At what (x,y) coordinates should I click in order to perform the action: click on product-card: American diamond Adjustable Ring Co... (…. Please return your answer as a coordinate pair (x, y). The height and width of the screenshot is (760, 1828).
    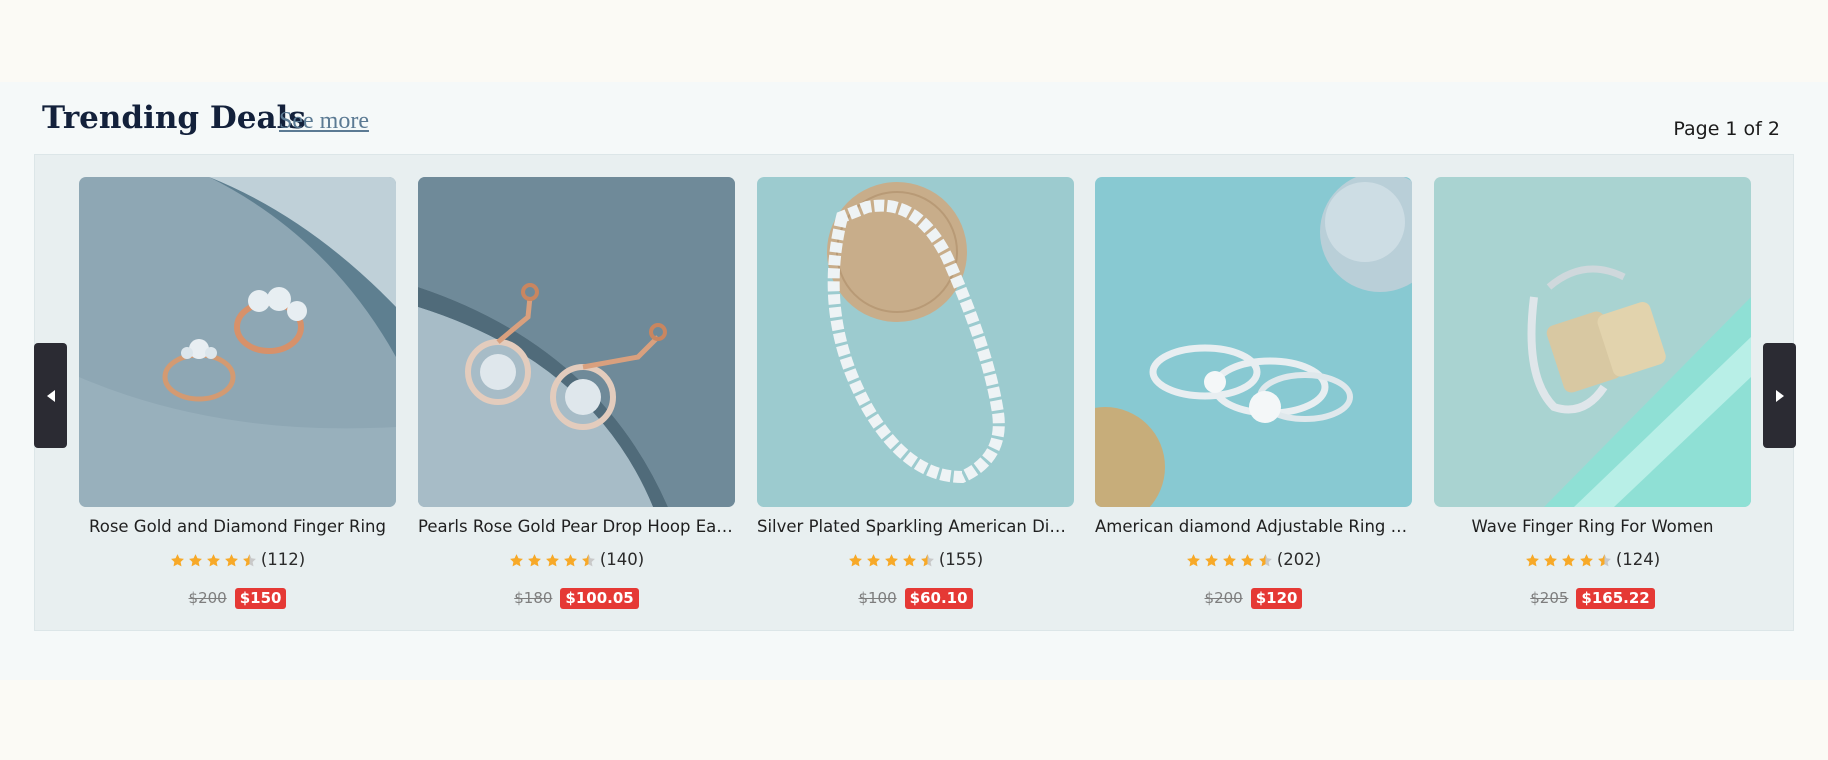
    Looking at the image, I should click on (1253, 393).